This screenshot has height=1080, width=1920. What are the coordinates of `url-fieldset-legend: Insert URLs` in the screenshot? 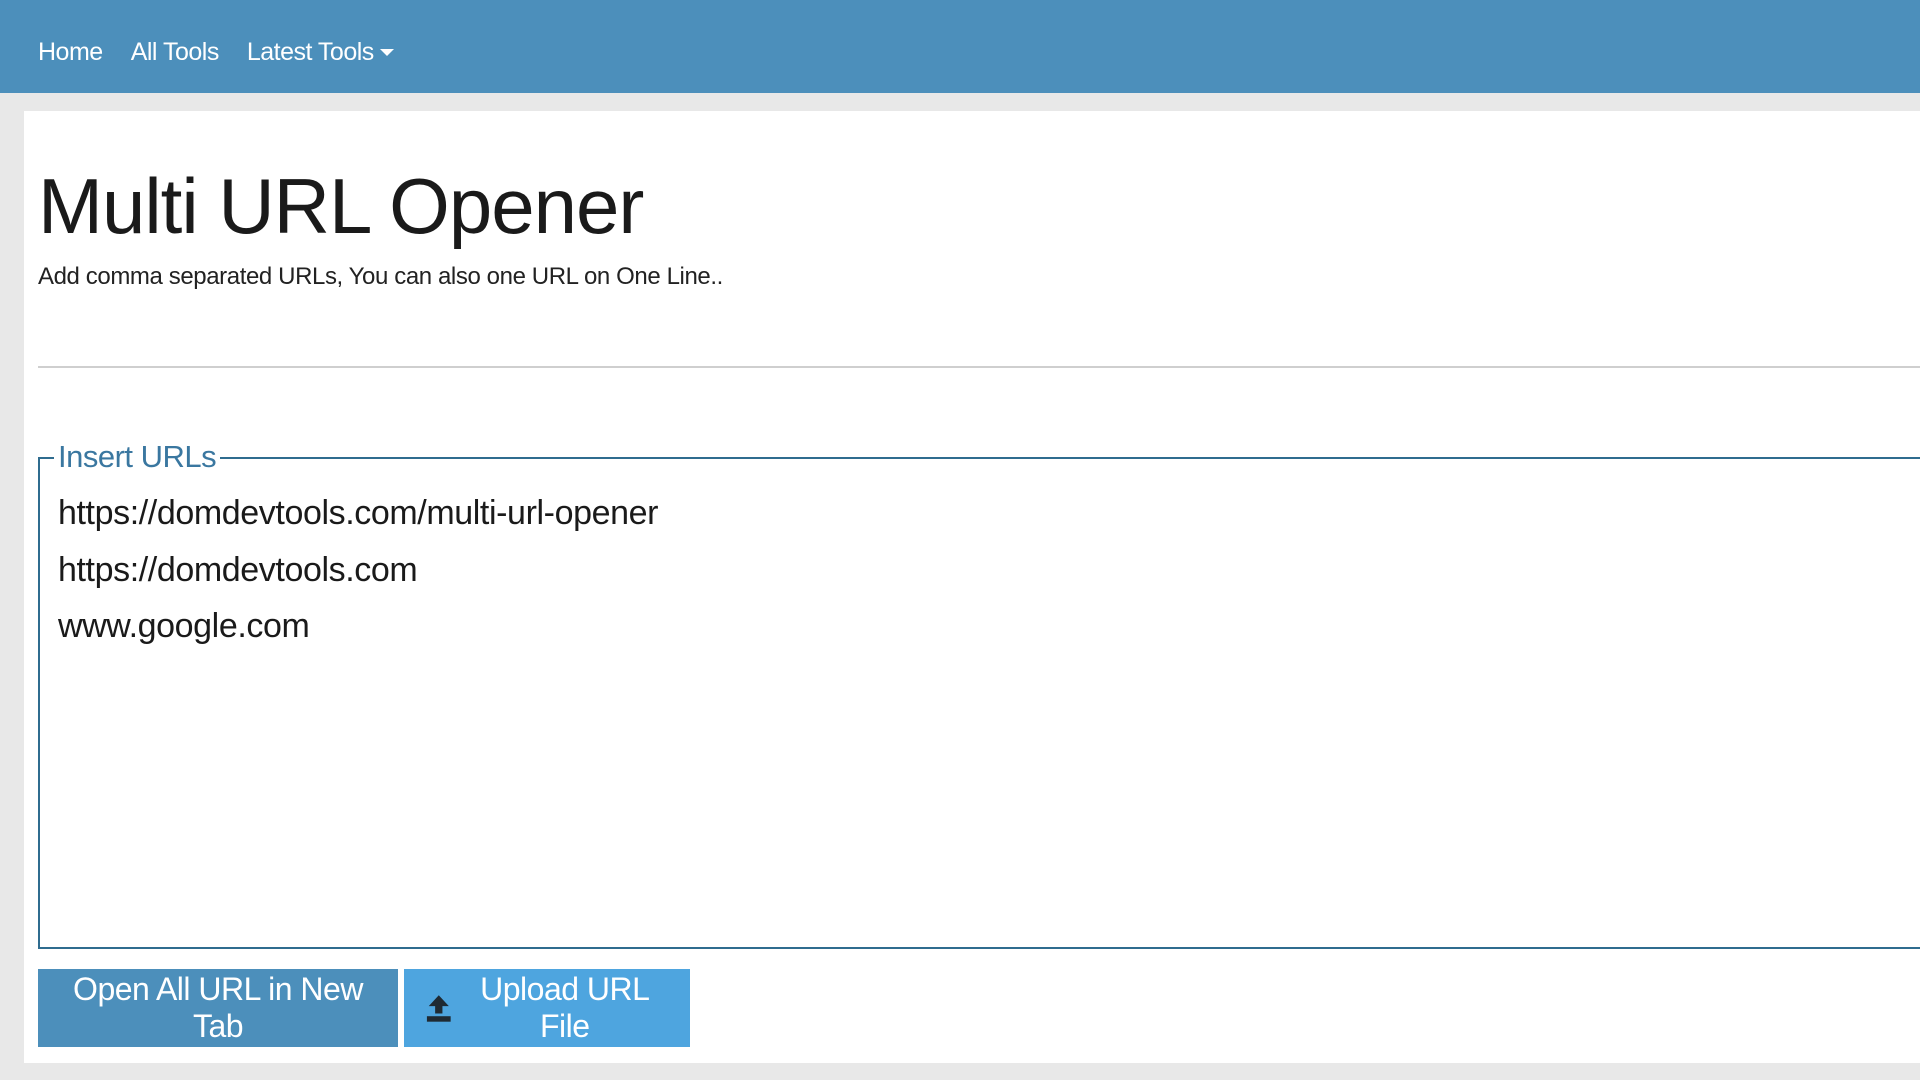 It's located at (137, 457).